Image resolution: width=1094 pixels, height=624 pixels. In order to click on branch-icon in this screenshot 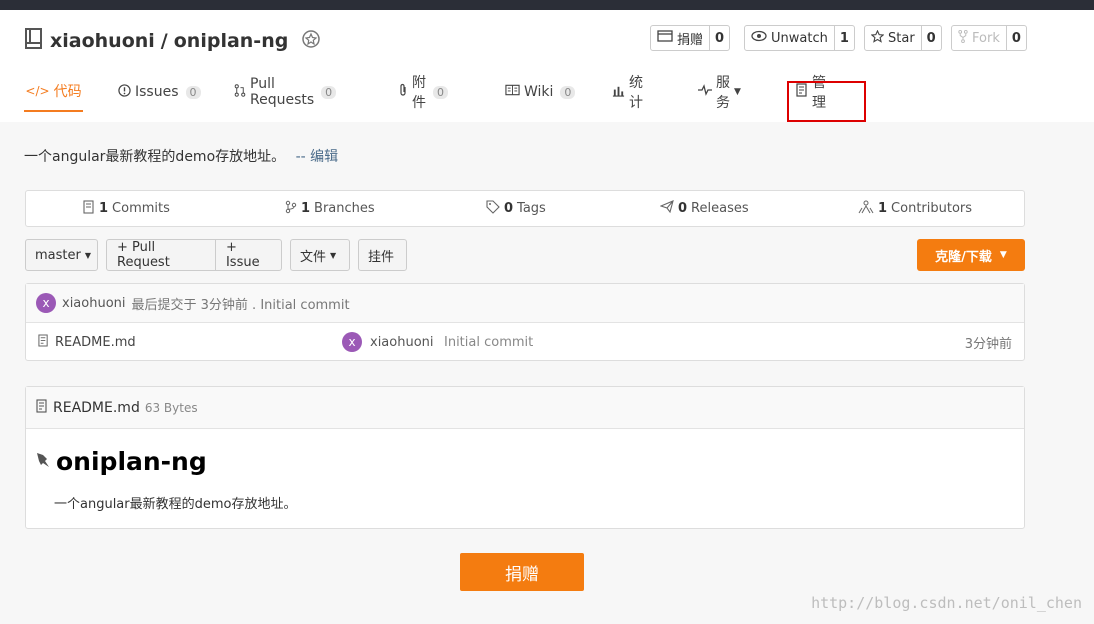, I will do `click(291, 209)`.